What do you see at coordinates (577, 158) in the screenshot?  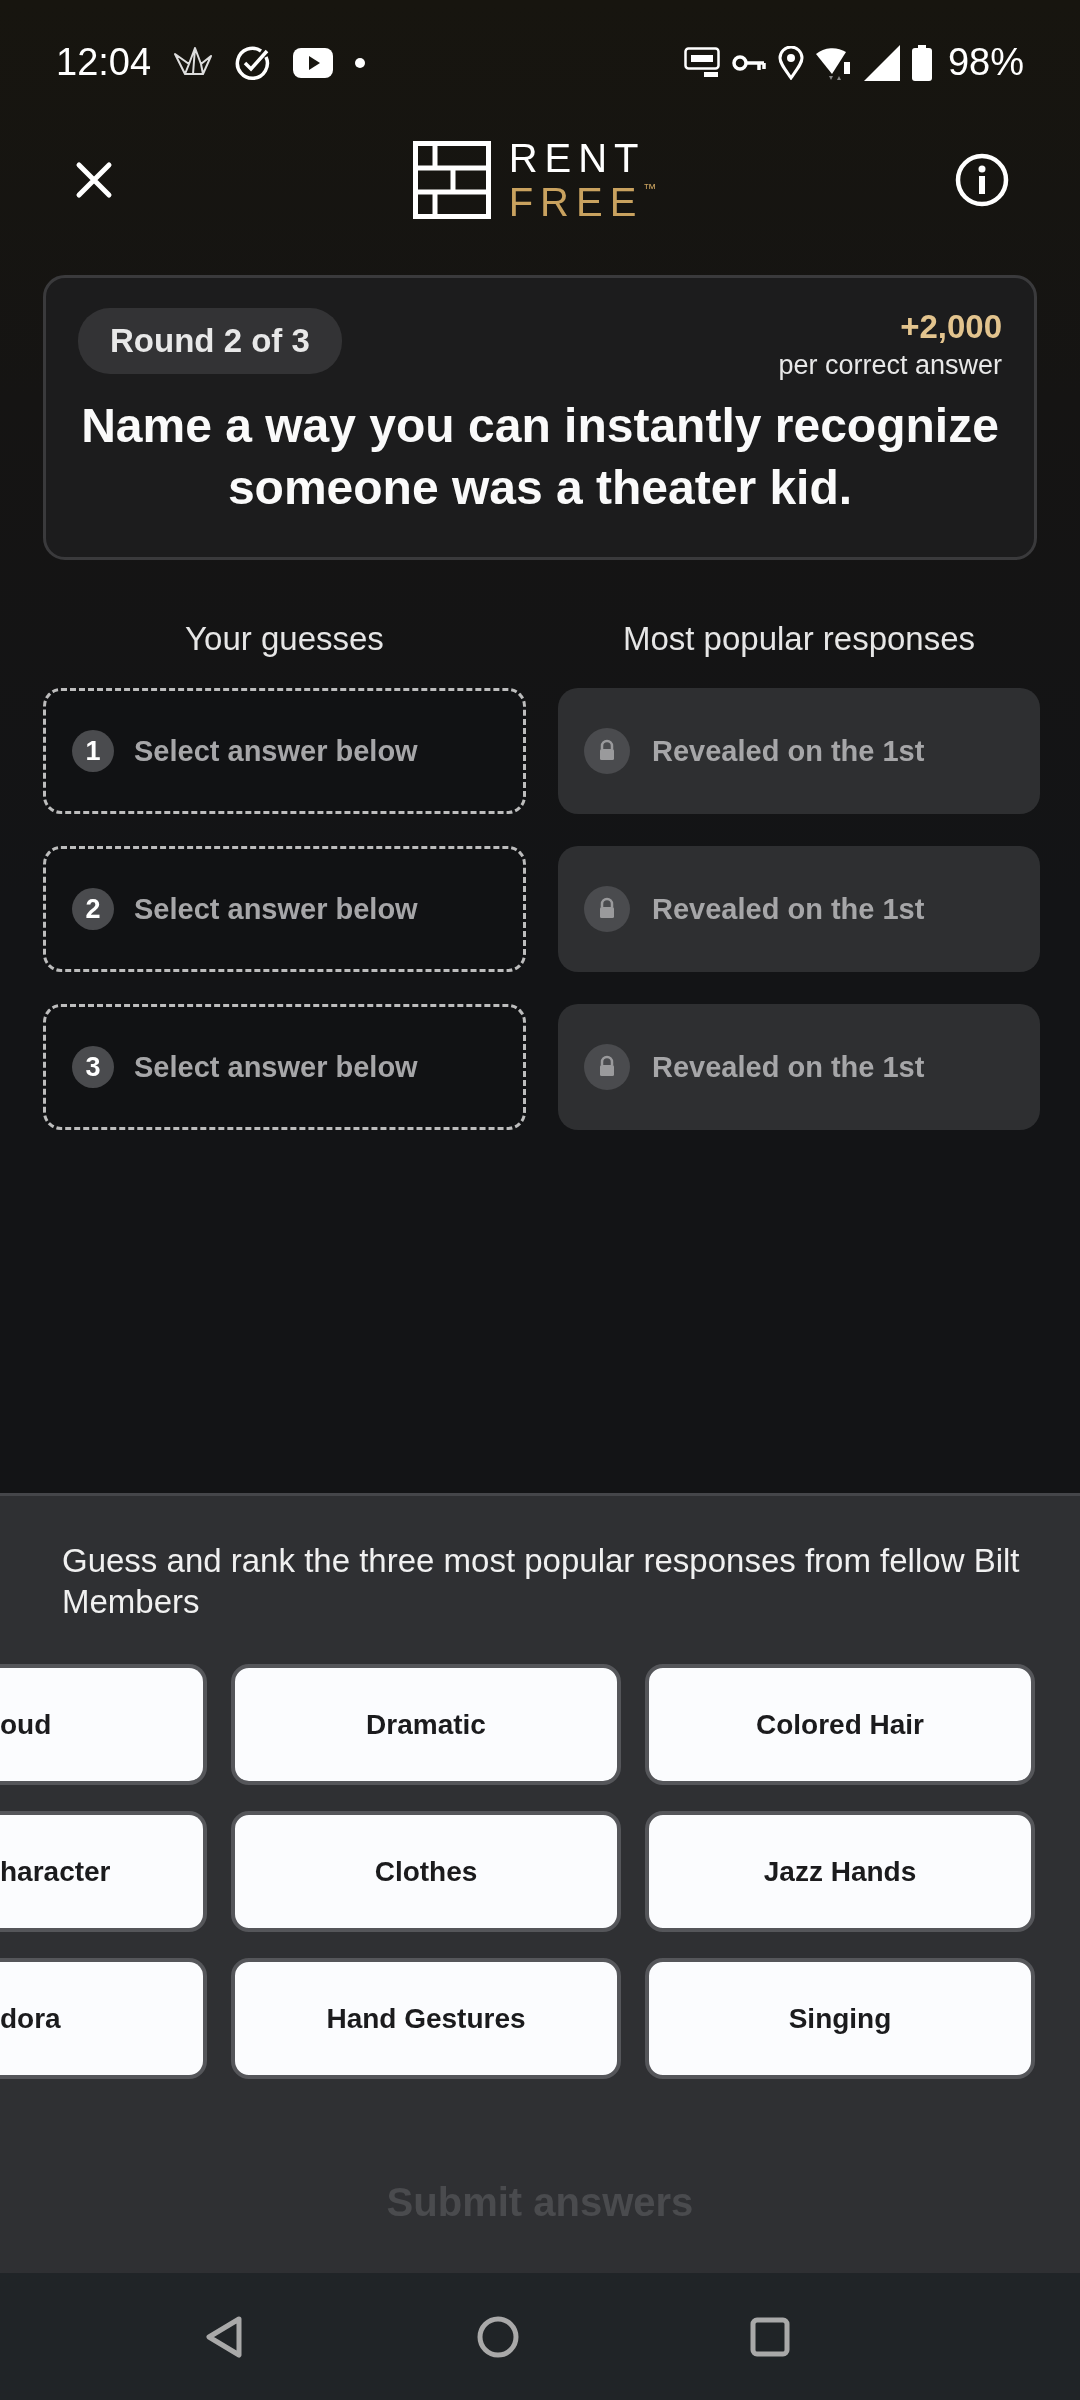 I see `logo-word: RENT` at bounding box center [577, 158].